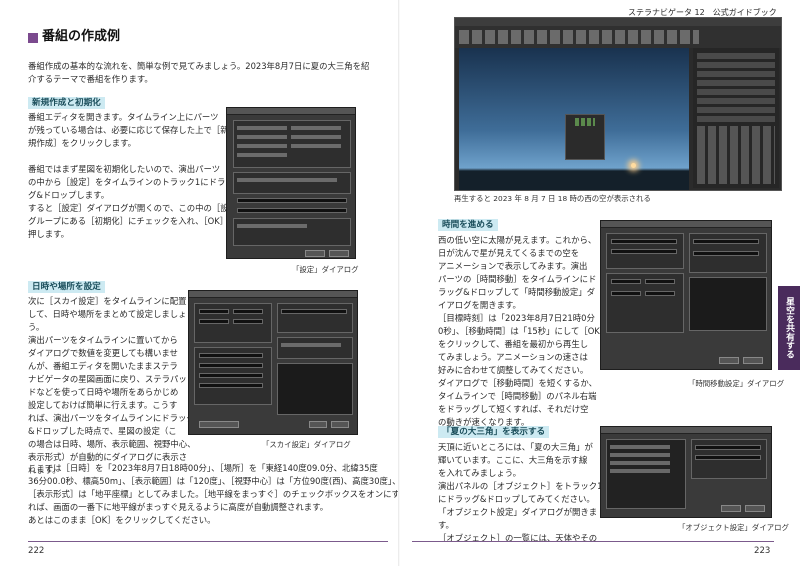 This screenshot has height=566, width=800. Describe the element at coordinates (66, 287) in the screenshot. I see `subhead-datetime-place: 日時や場所を設定` at that location.